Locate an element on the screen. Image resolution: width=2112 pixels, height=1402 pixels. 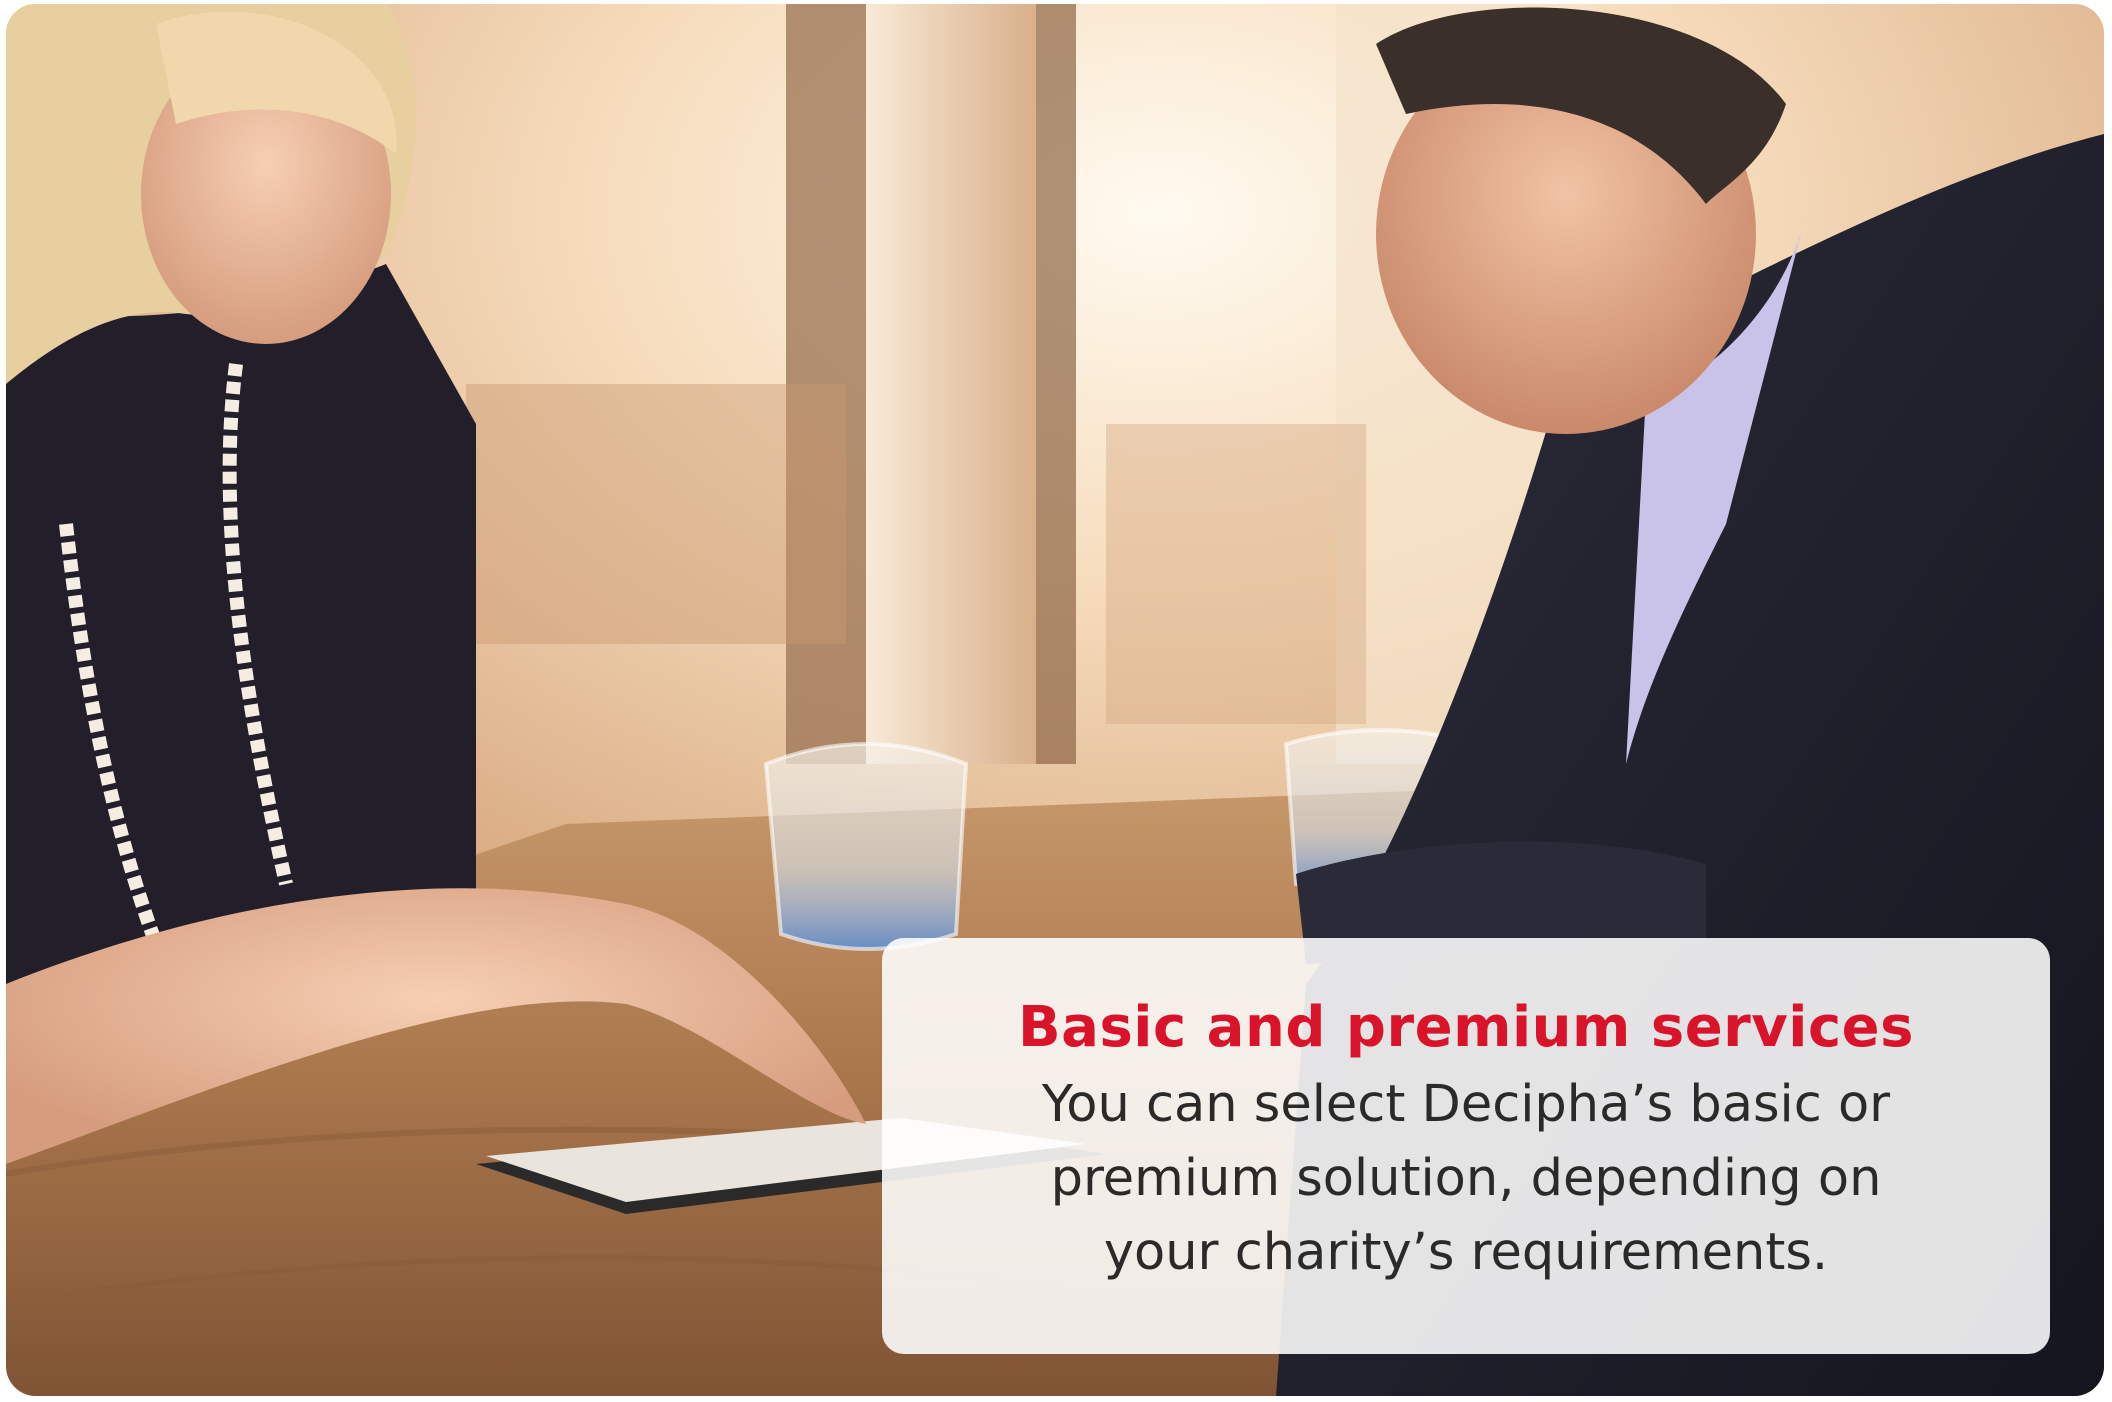
caption-heading: Basic and premium services is located at coordinates (1465, 1027).